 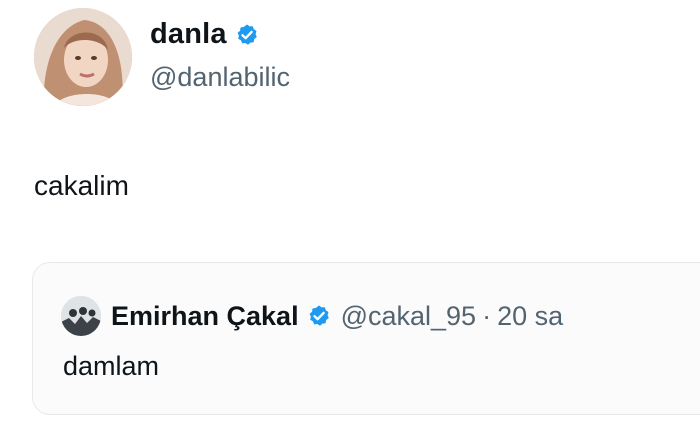 I want to click on quoted-tweet-time: 20 sa, so click(x=530, y=316).